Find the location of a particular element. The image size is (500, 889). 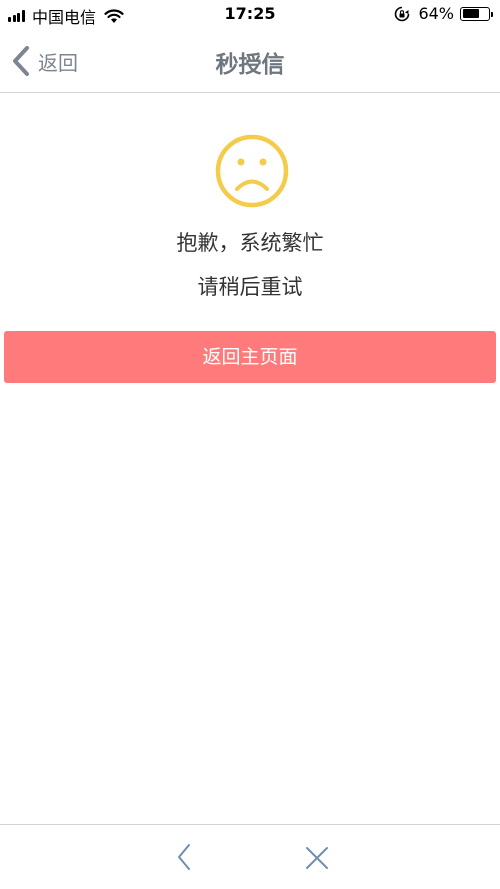

page-title: 秒授信 is located at coordinates (250, 65).